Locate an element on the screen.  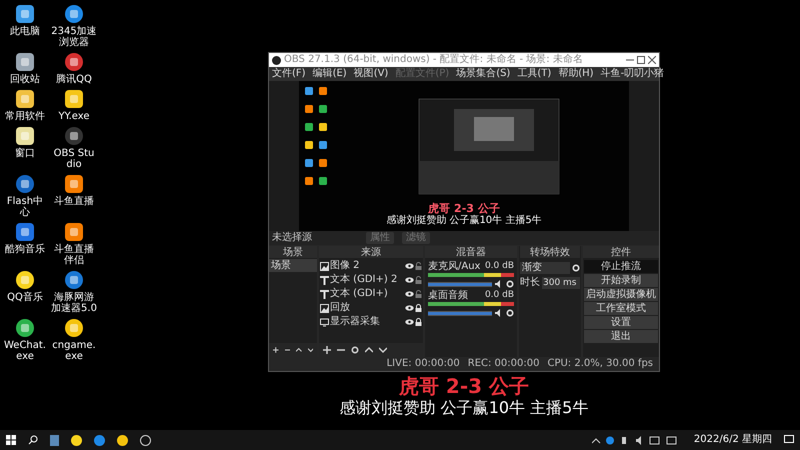
dock-header: 转场特效 is located at coordinates (550, 252).